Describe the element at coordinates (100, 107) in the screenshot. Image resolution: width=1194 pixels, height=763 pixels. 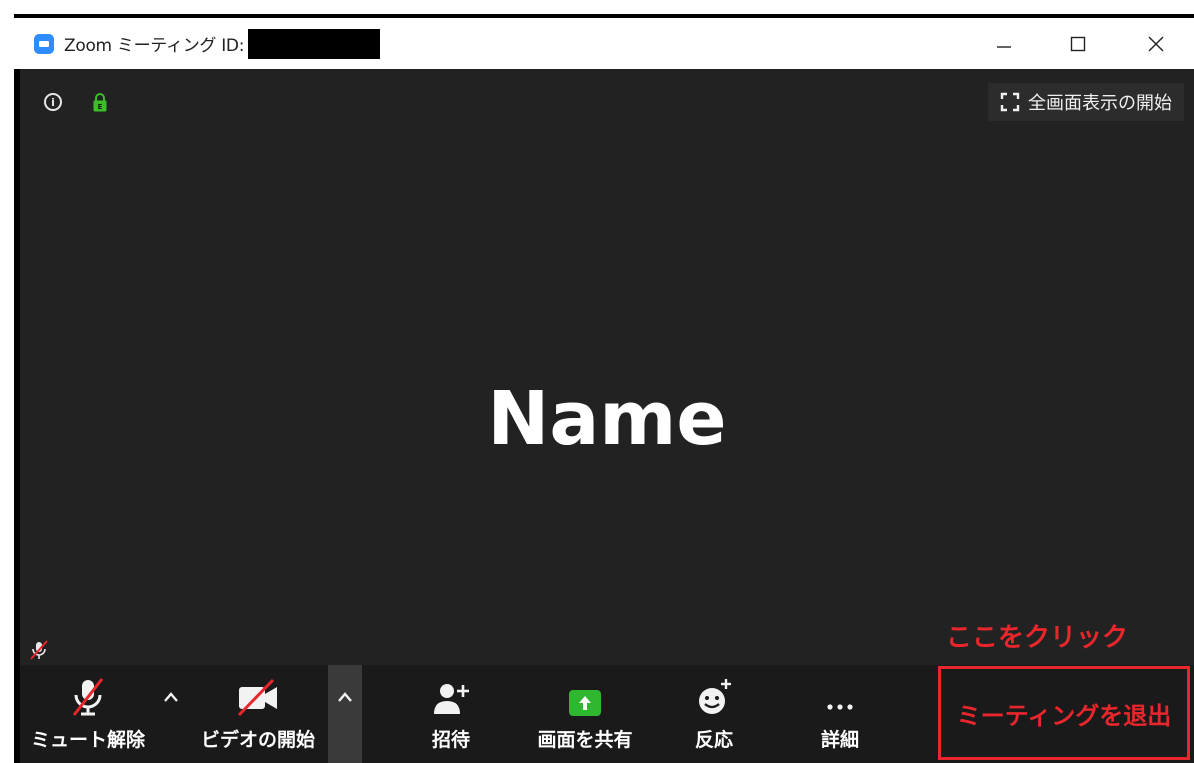
I see `svg-text: E` at that location.